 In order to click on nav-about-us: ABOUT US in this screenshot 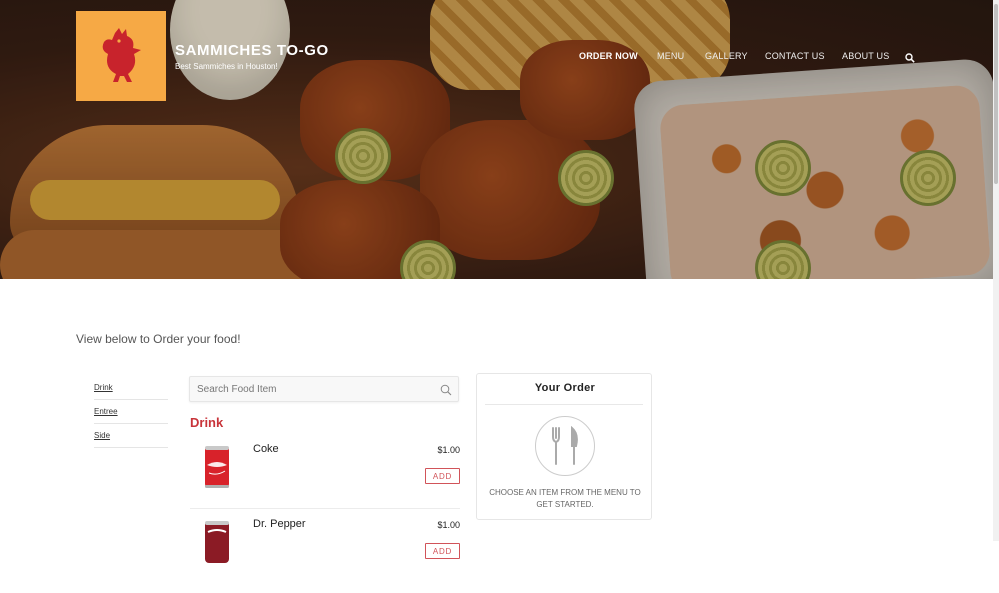, I will do `click(865, 56)`.